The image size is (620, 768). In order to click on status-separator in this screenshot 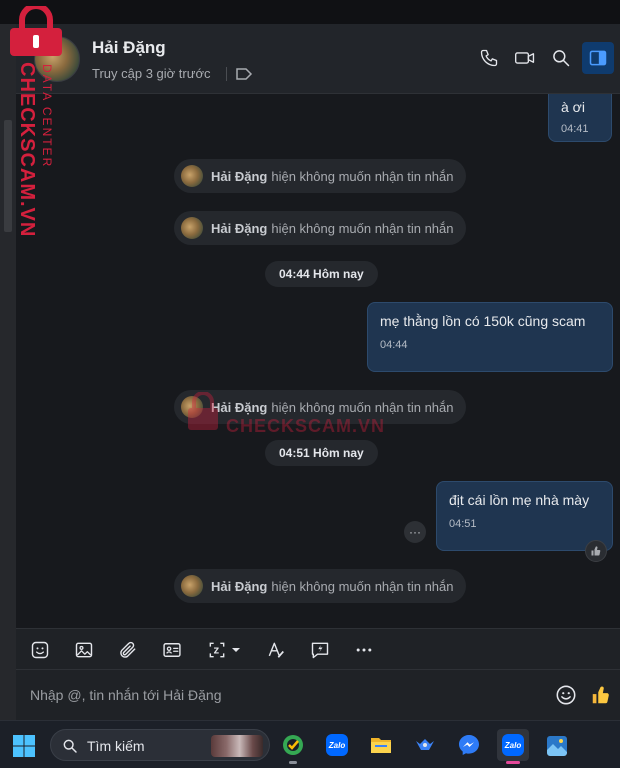, I will do `click(226, 74)`.